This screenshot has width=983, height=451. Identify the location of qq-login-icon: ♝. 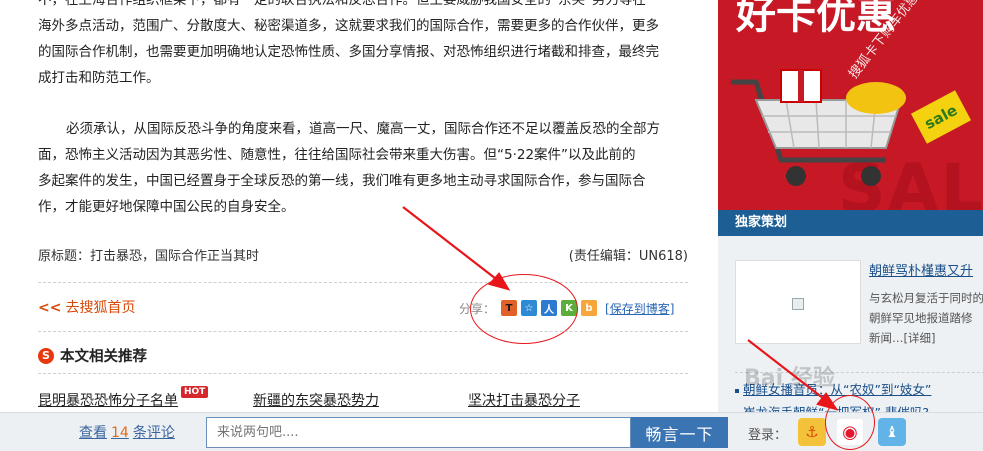
(892, 432).